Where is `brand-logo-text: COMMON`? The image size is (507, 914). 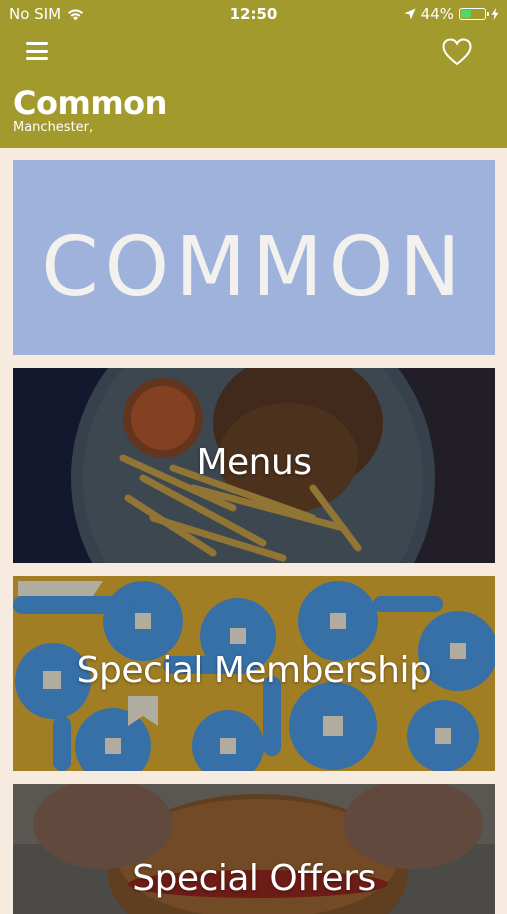
brand-logo-text: COMMON is located at coordinates (254, 267).